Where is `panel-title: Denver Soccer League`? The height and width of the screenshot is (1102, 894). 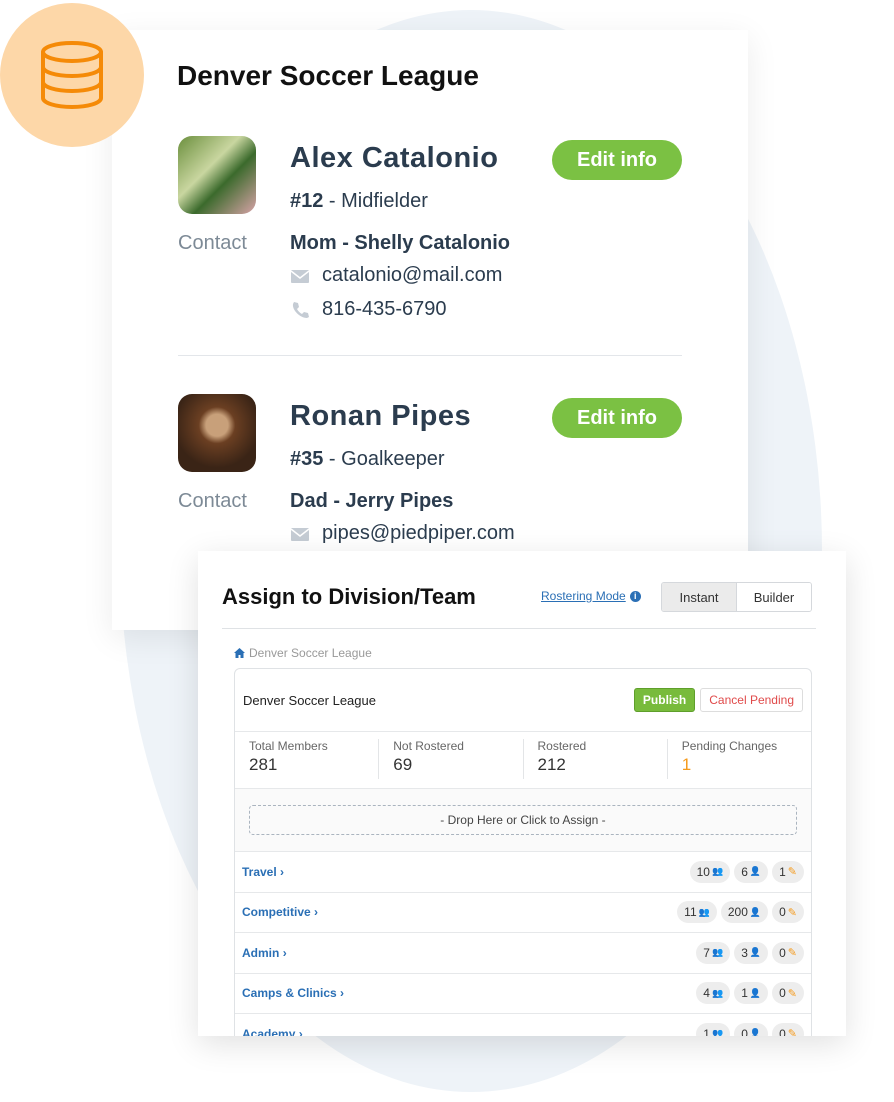
panel-title: Denver Soccer League is located at coordinates (309, 700).